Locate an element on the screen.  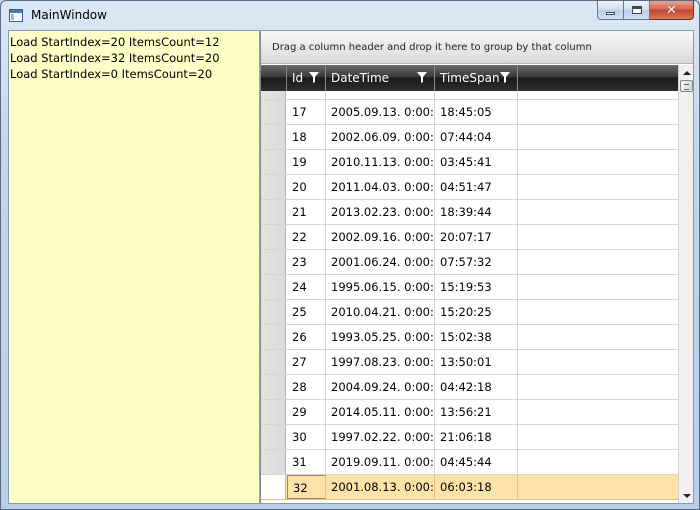
maximize-button is located at coordinates (637, 10).